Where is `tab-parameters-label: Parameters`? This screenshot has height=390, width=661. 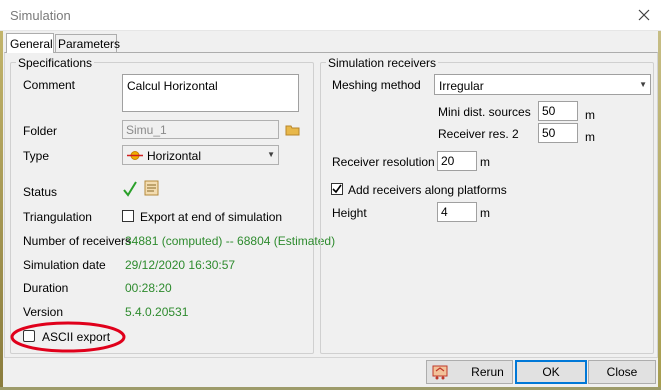
tab-parameters-label: Parameters is located at coordinates (89, 44).